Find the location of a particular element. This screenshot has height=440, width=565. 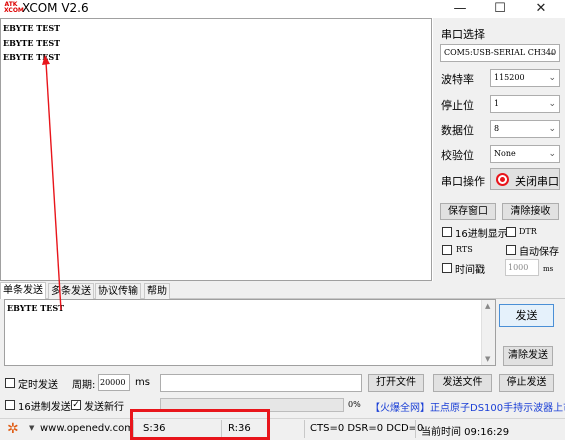

rts-checkbox is located at coordinates (447, 250).